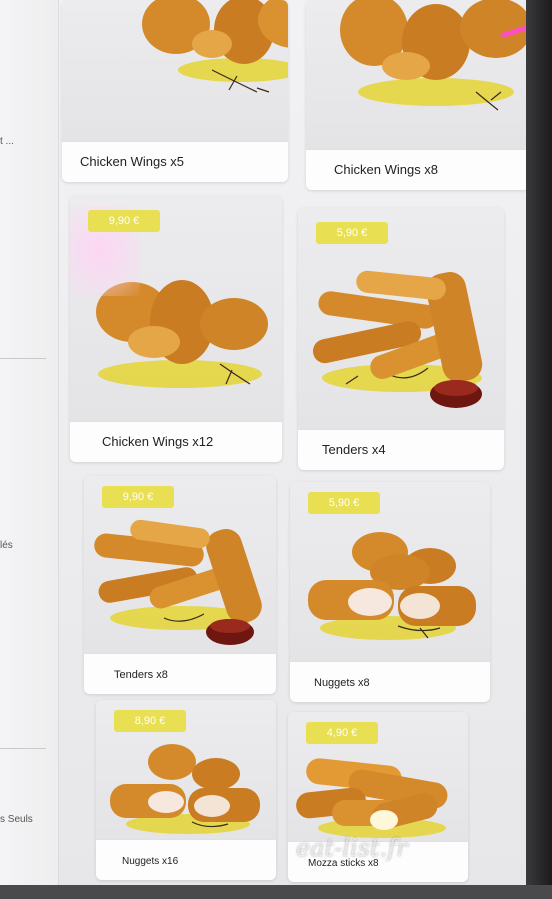 This screenshot has height=899, width=552. Describe the element at coordinates (342, 733) in the screenshot. I see `price-badge: 4,90 €` at that location.